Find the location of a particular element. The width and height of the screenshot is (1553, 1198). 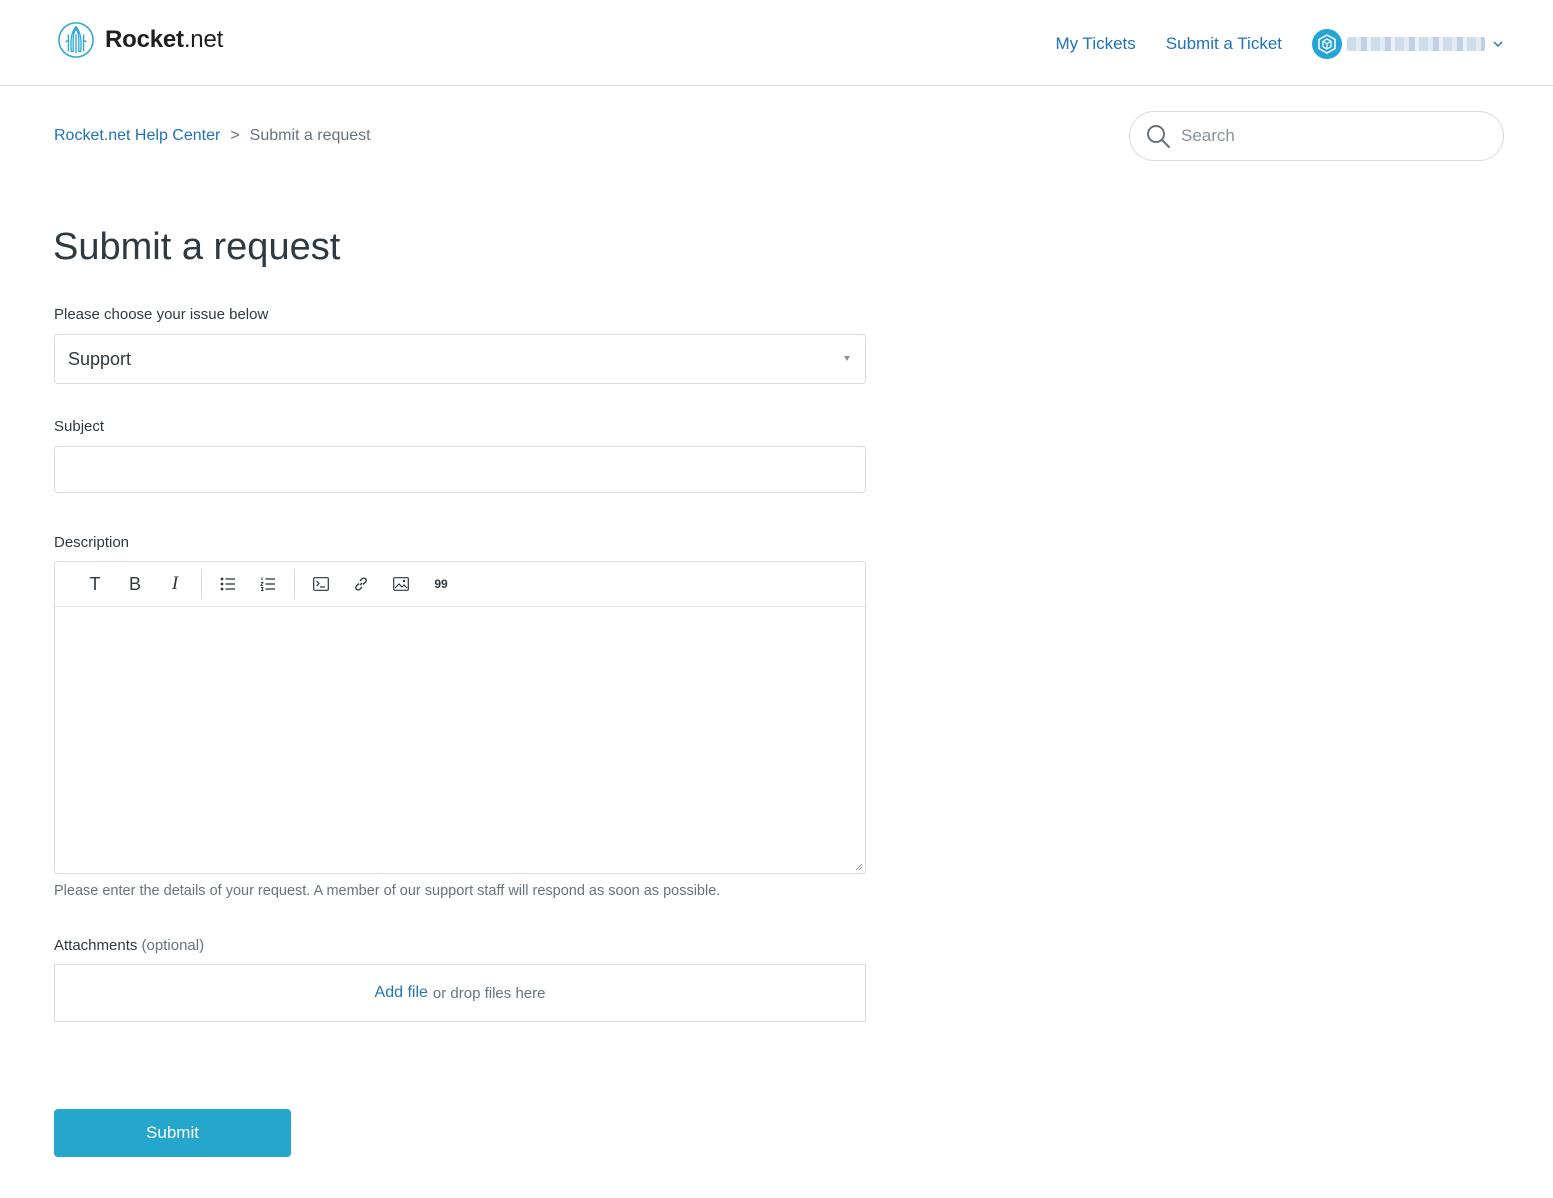

link-button is located at coordinates (361, 584).